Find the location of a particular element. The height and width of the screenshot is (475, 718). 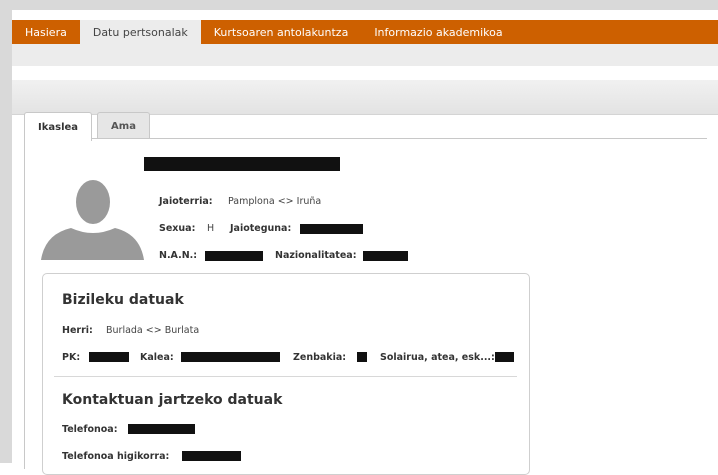

solairua-label: Solairua, atea, esk...: is located at coordinates (437, 357).